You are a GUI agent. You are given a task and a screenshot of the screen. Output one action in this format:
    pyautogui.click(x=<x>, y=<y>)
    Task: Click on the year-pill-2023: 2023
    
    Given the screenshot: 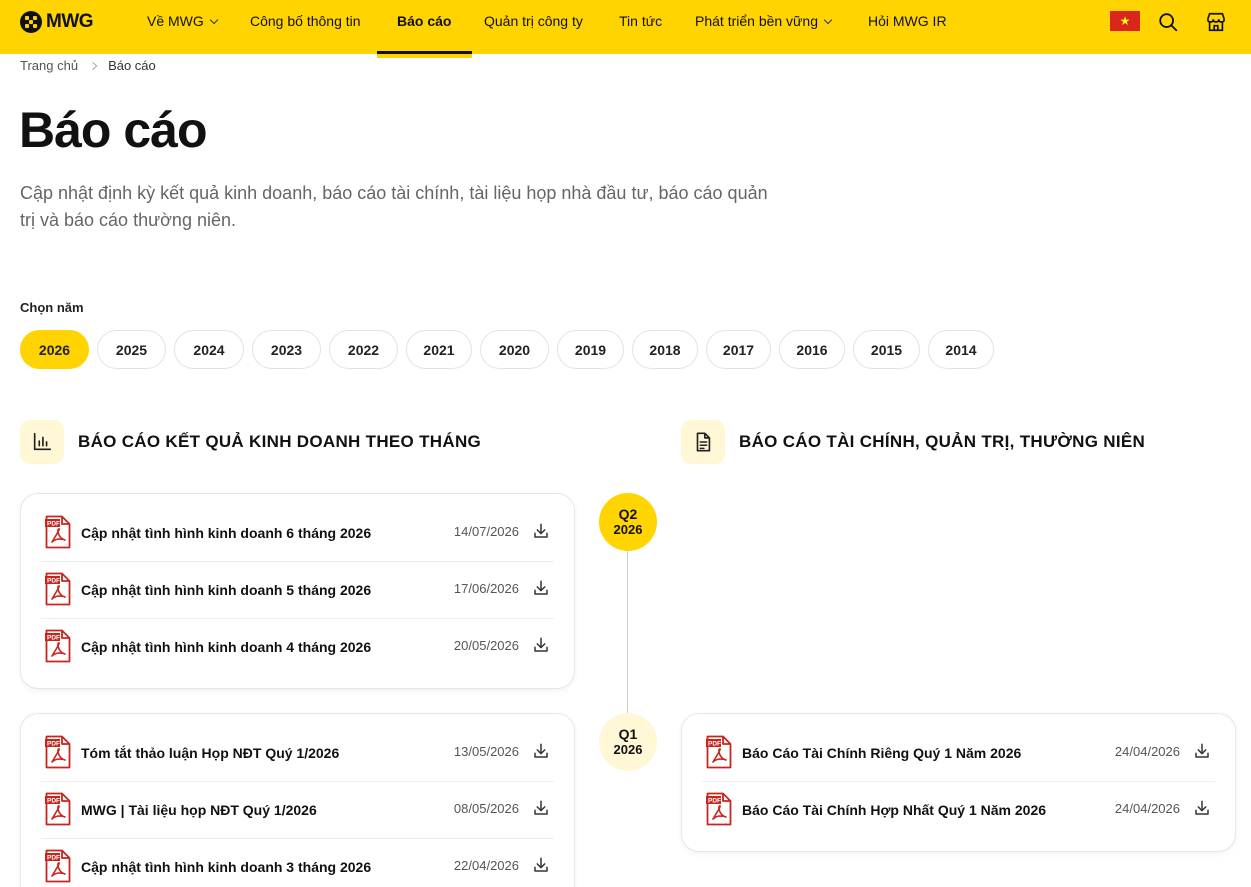 What is the action you would take?
    pyautogui.click(x=286, y=349)
    